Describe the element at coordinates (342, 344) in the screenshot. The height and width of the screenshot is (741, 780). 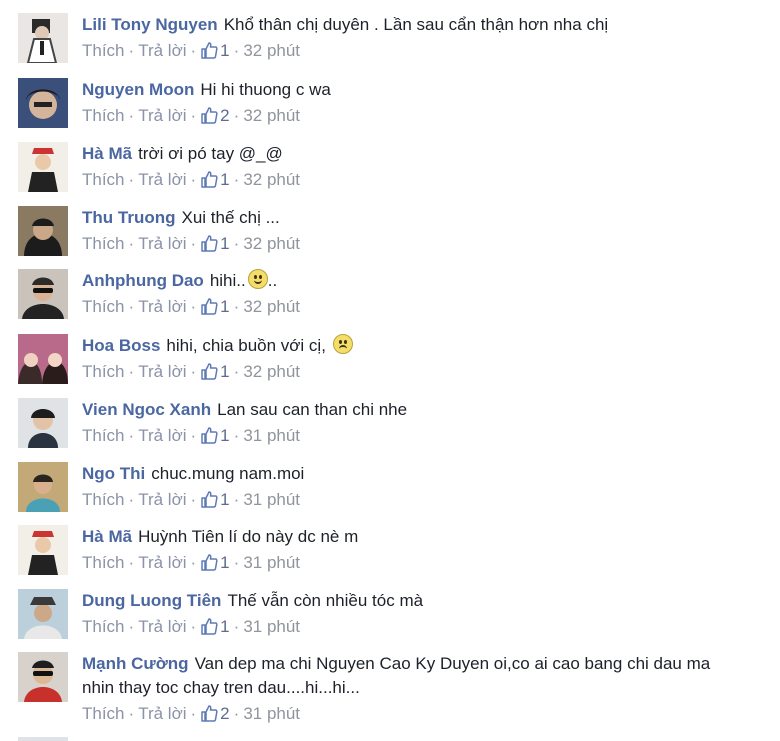
I see `sad-emoji-icon` at that location.